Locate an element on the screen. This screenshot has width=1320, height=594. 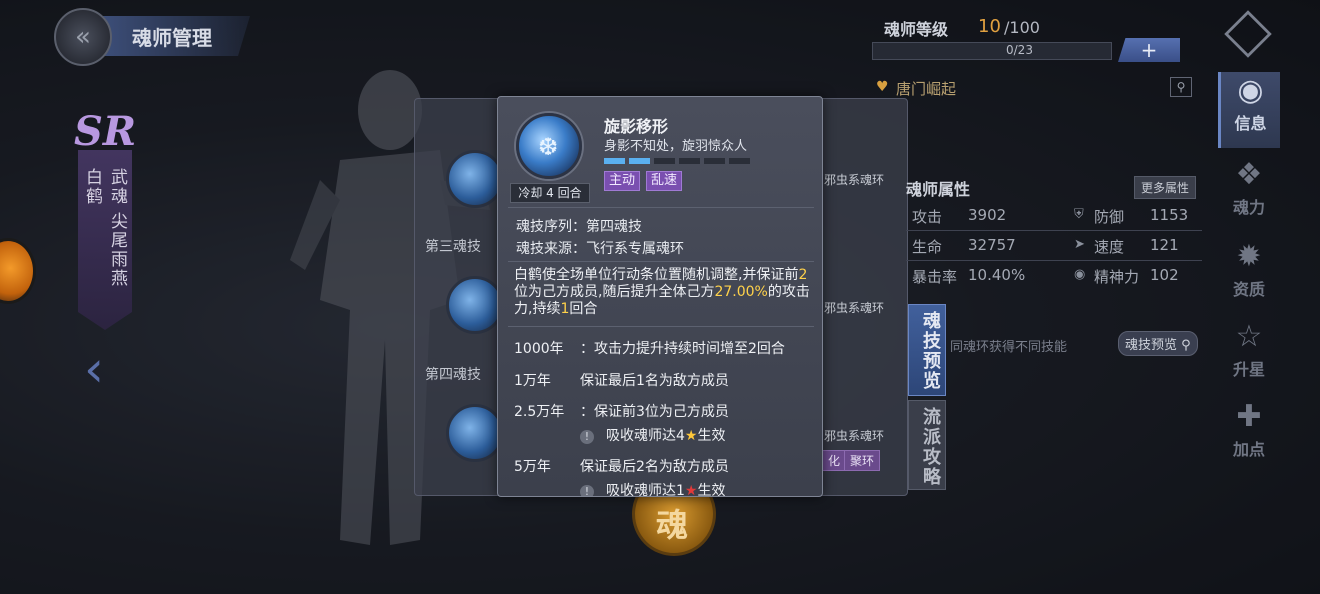
skill-name: 旋影移形 is located at coordinates (636, 126).